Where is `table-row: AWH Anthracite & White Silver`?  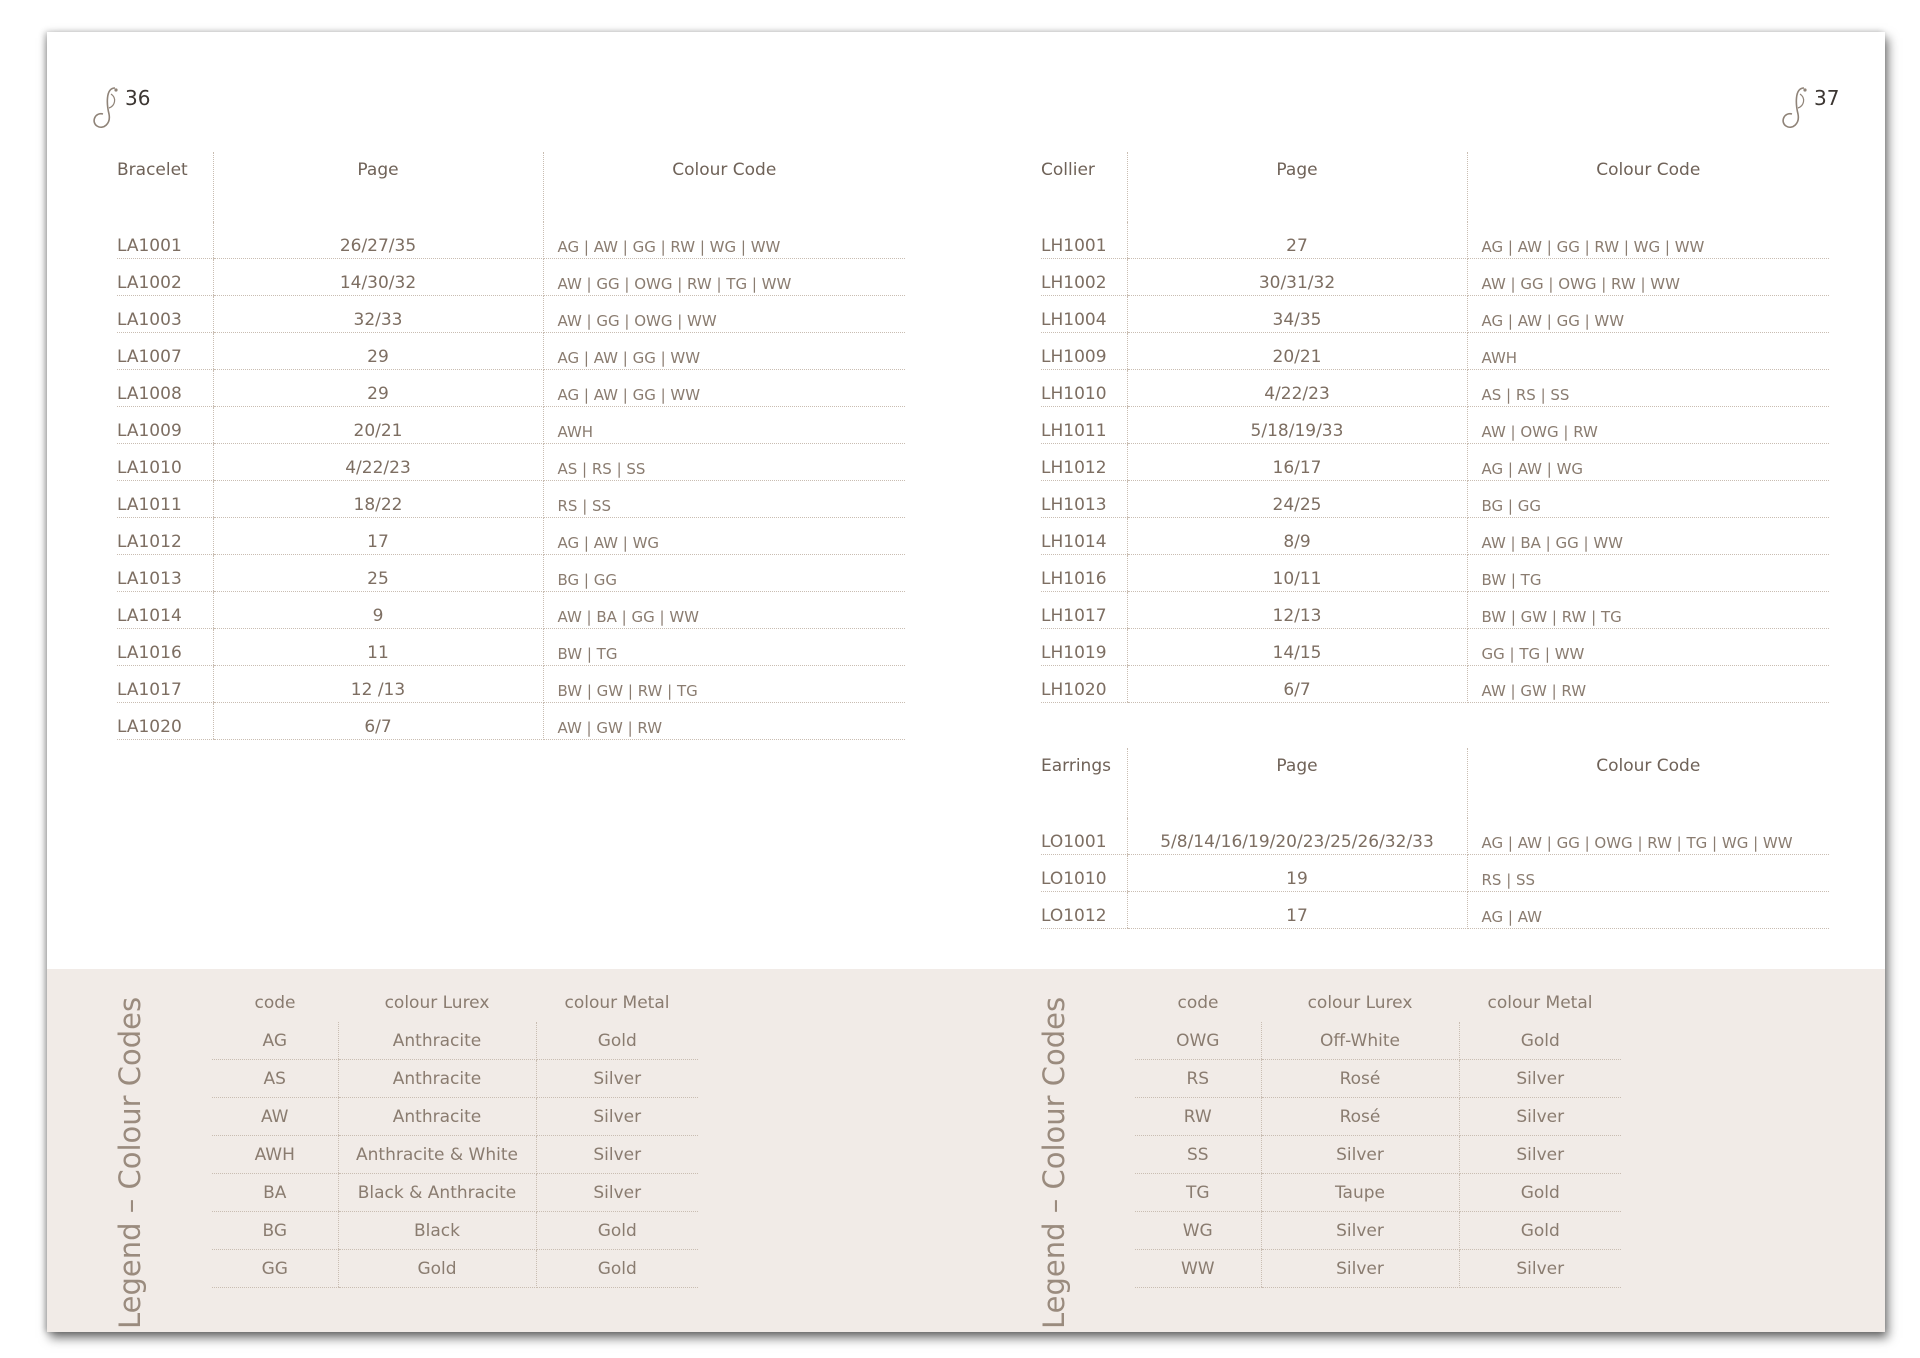 table-row: AWH Anthracite & White Silver is located at coordinates (455, 1154).